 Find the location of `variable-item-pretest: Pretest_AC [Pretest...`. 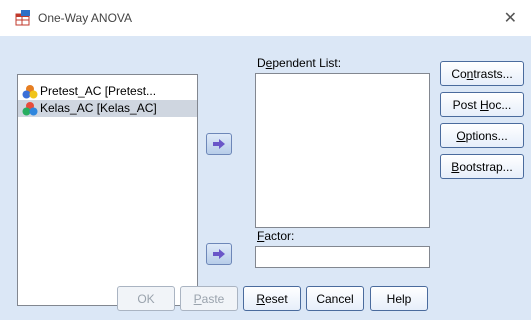

variable-item-pretest: Pretest_AC [Pretest... is located at coordinates (107, 91).